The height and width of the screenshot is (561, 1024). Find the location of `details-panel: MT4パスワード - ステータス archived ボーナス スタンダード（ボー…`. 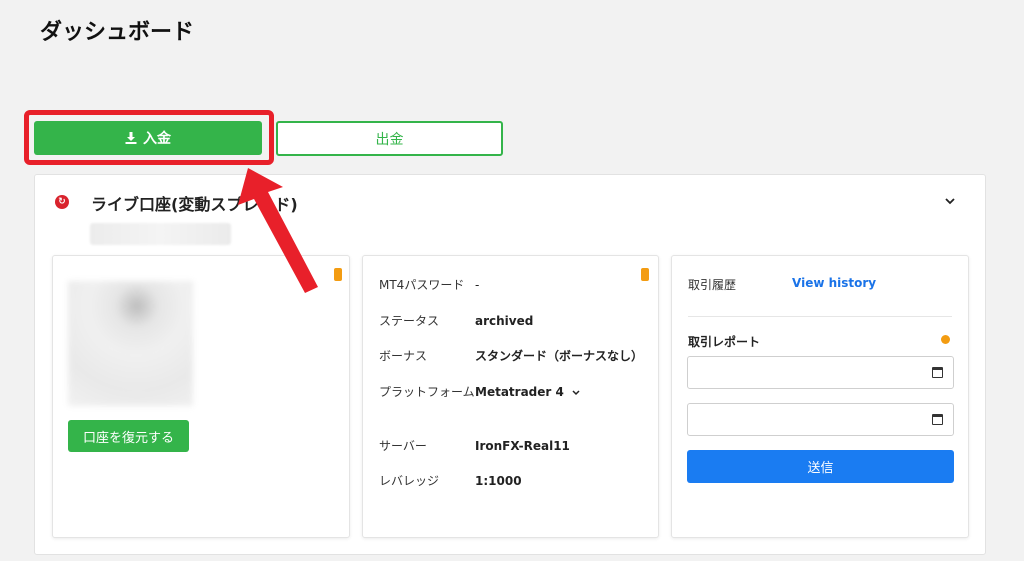

details-panel: MT4パスワード - ステータス archived ボーナス スタンダード（ボー… is located at coordinates (510, 396).